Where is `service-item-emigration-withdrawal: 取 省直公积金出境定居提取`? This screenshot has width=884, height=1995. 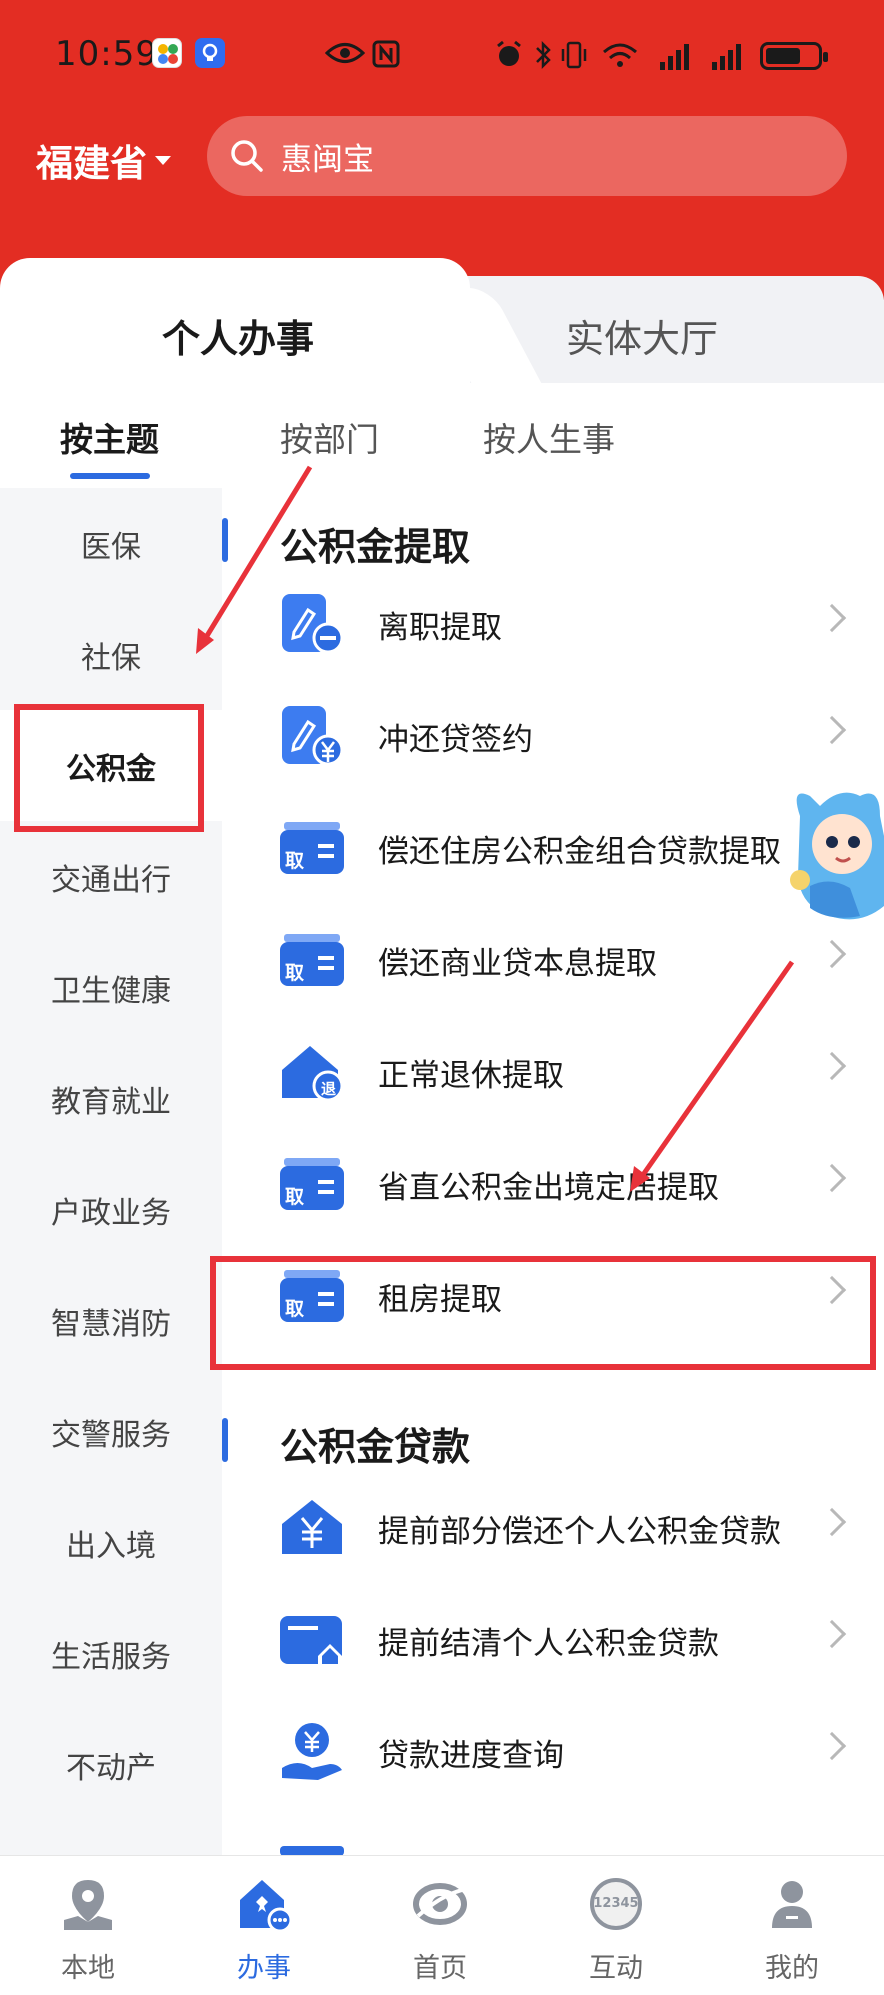 service-item-emigration-withdrawal: 取 省直公积金出境定居提取 is located at coordinates (553, 1184).